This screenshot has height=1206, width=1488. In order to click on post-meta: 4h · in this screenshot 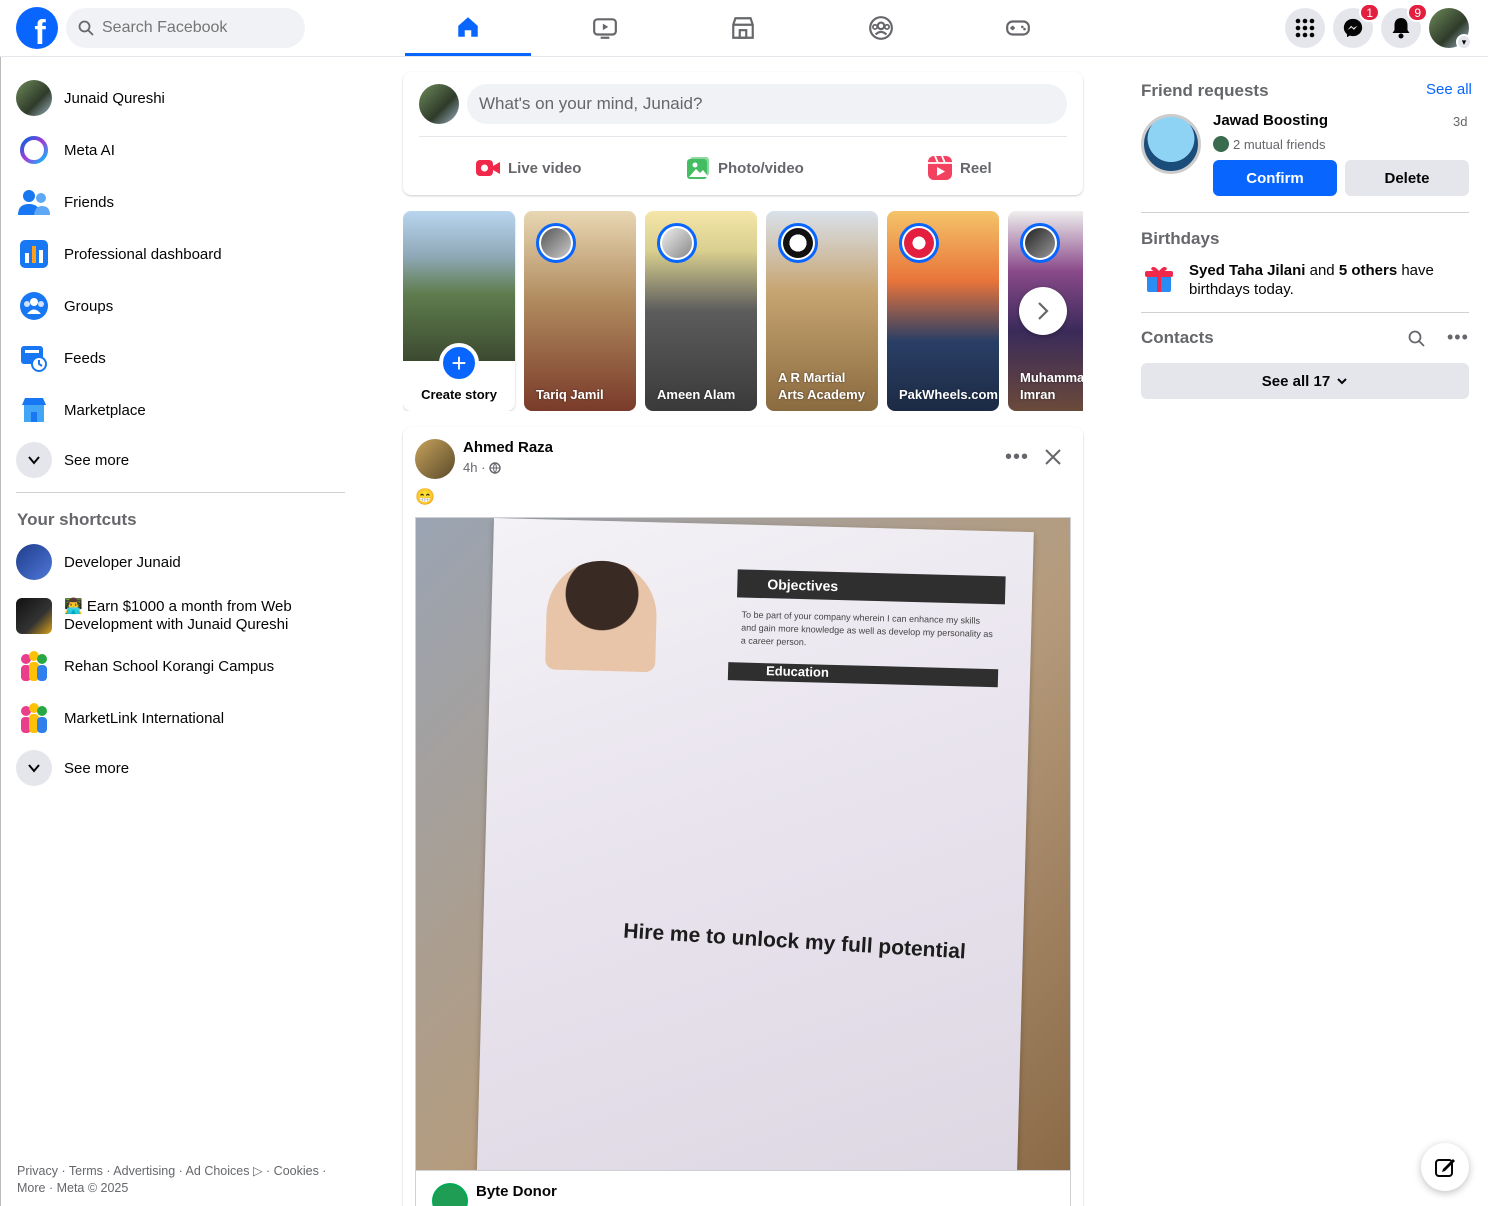, I will do `click(482, 467)`.